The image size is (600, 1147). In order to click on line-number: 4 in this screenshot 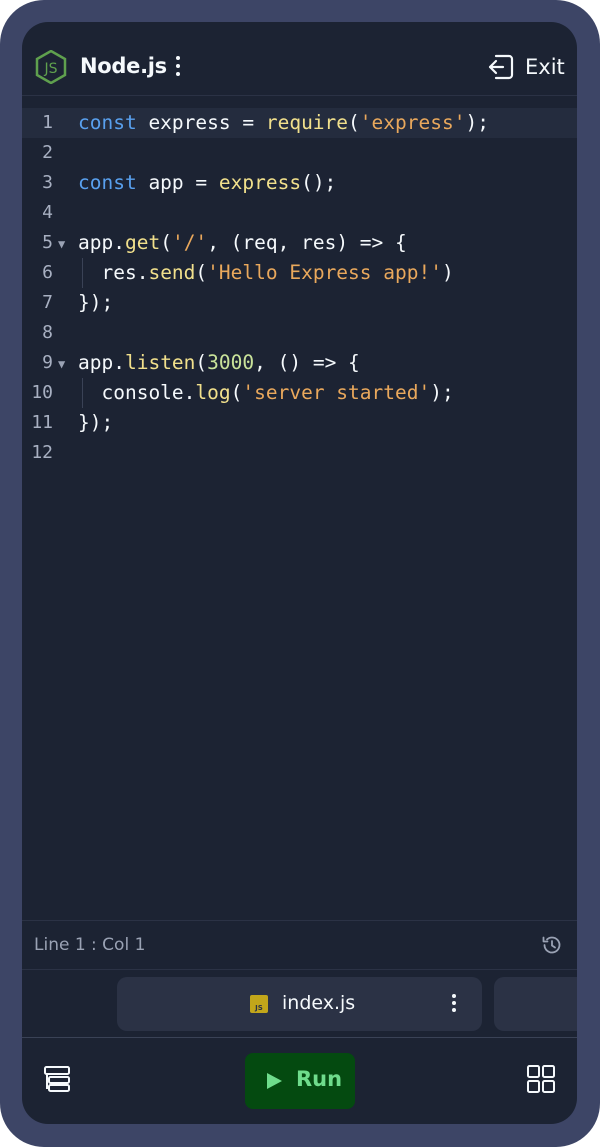, I will do `click(47, 212)`.